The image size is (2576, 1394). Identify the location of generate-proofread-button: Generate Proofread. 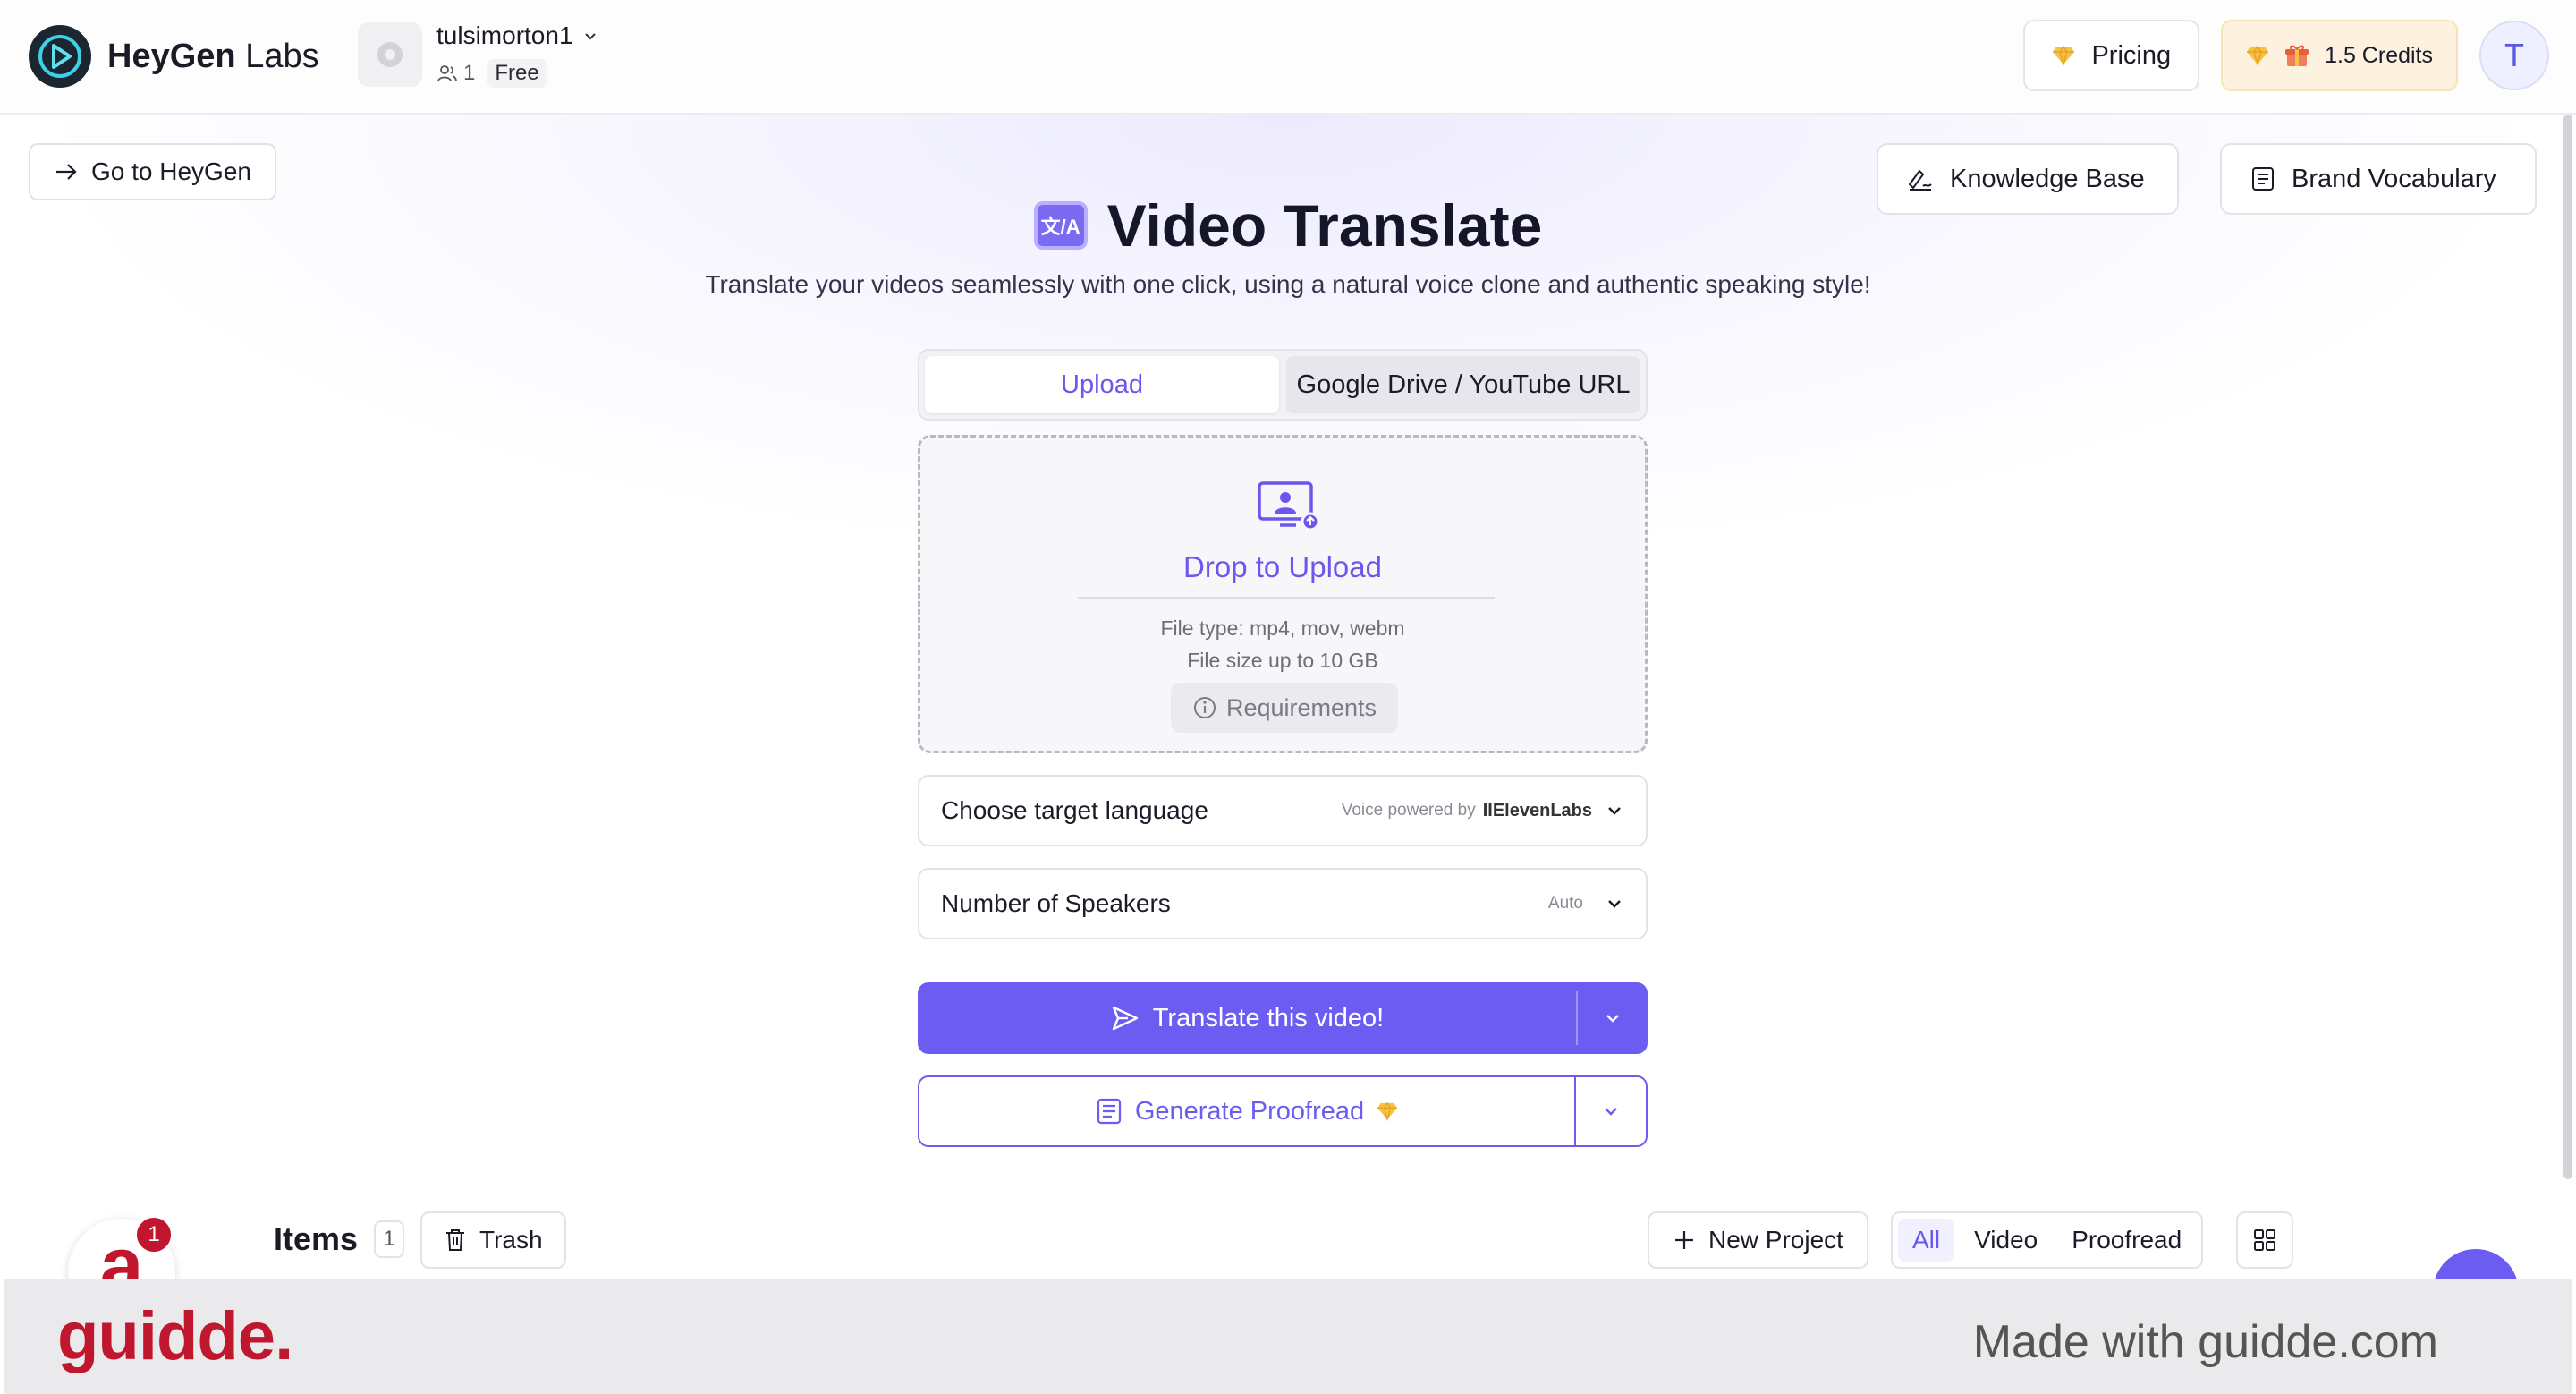
(1246, 1111).